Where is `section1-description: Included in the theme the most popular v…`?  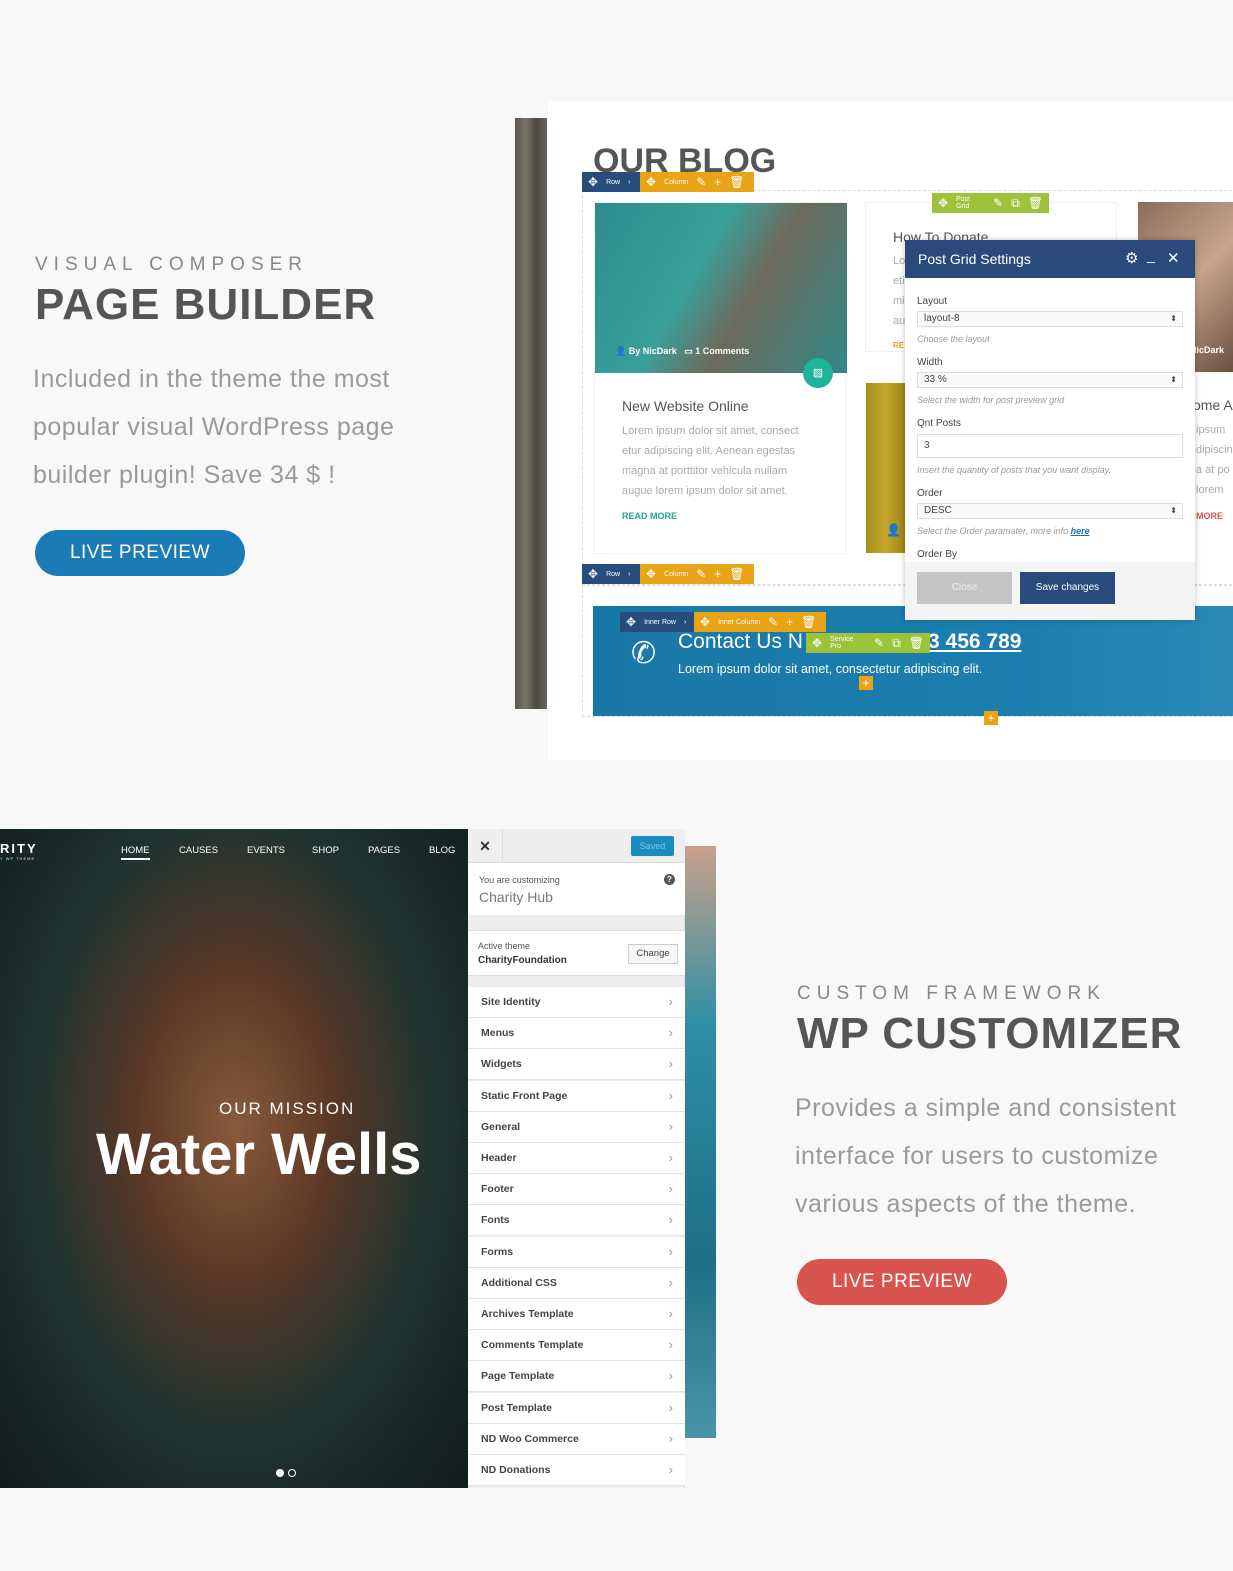
section1-description: Included in the theme the most popular v… is located at coordinates (213, 427).